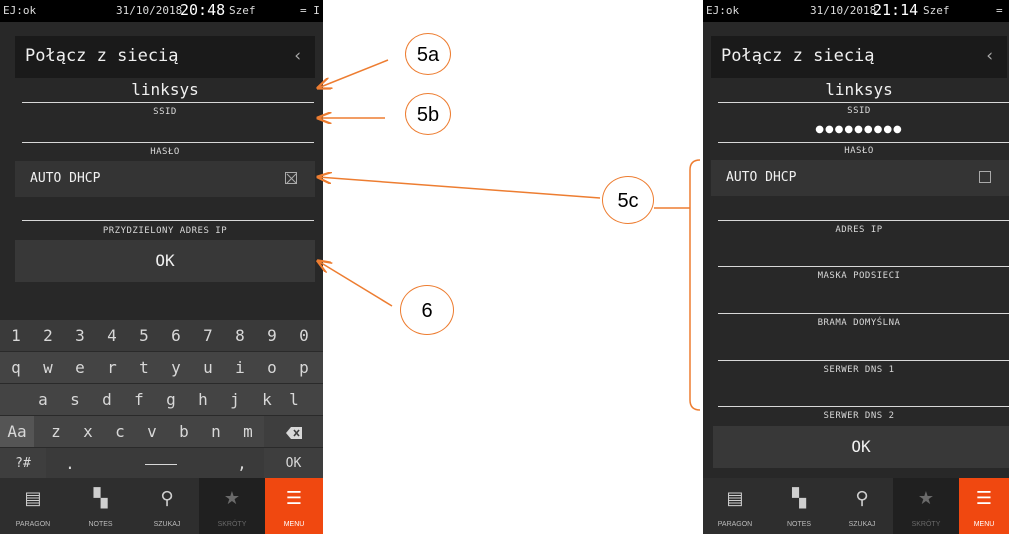  What do you see at coordinates (353, 73) in the screenshot?
I see `arrow-5a` at bounding box center [353, 73].